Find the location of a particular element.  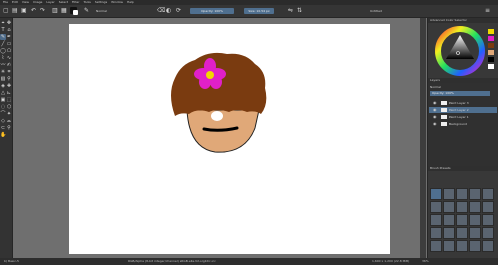

eye-shape is located at coordinates (217, 116).